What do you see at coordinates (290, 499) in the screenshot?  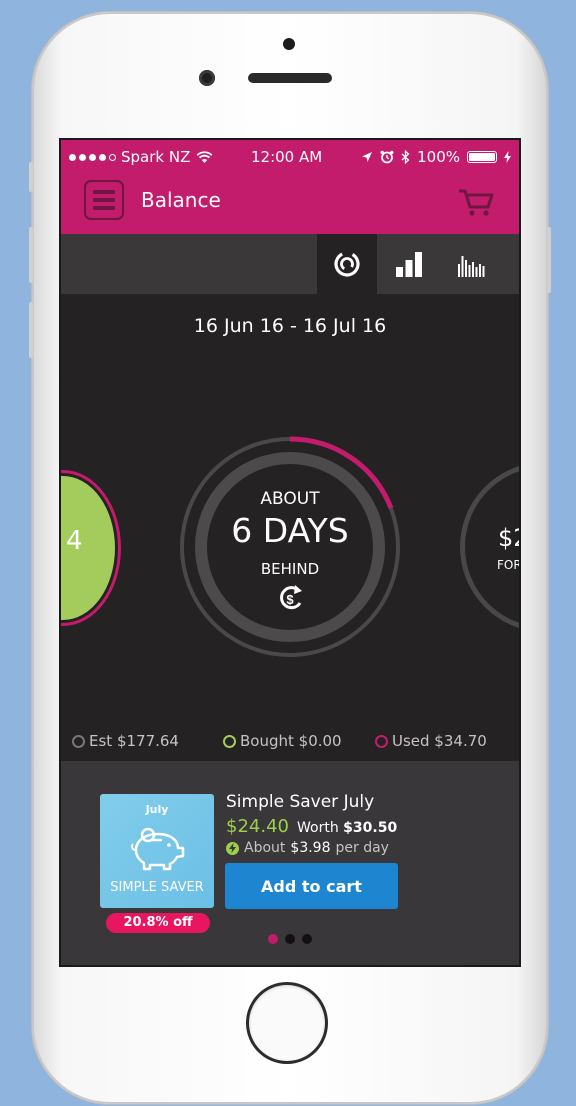 I see `gauge-label-top: ABOUT` at bounding box center [290, 499].